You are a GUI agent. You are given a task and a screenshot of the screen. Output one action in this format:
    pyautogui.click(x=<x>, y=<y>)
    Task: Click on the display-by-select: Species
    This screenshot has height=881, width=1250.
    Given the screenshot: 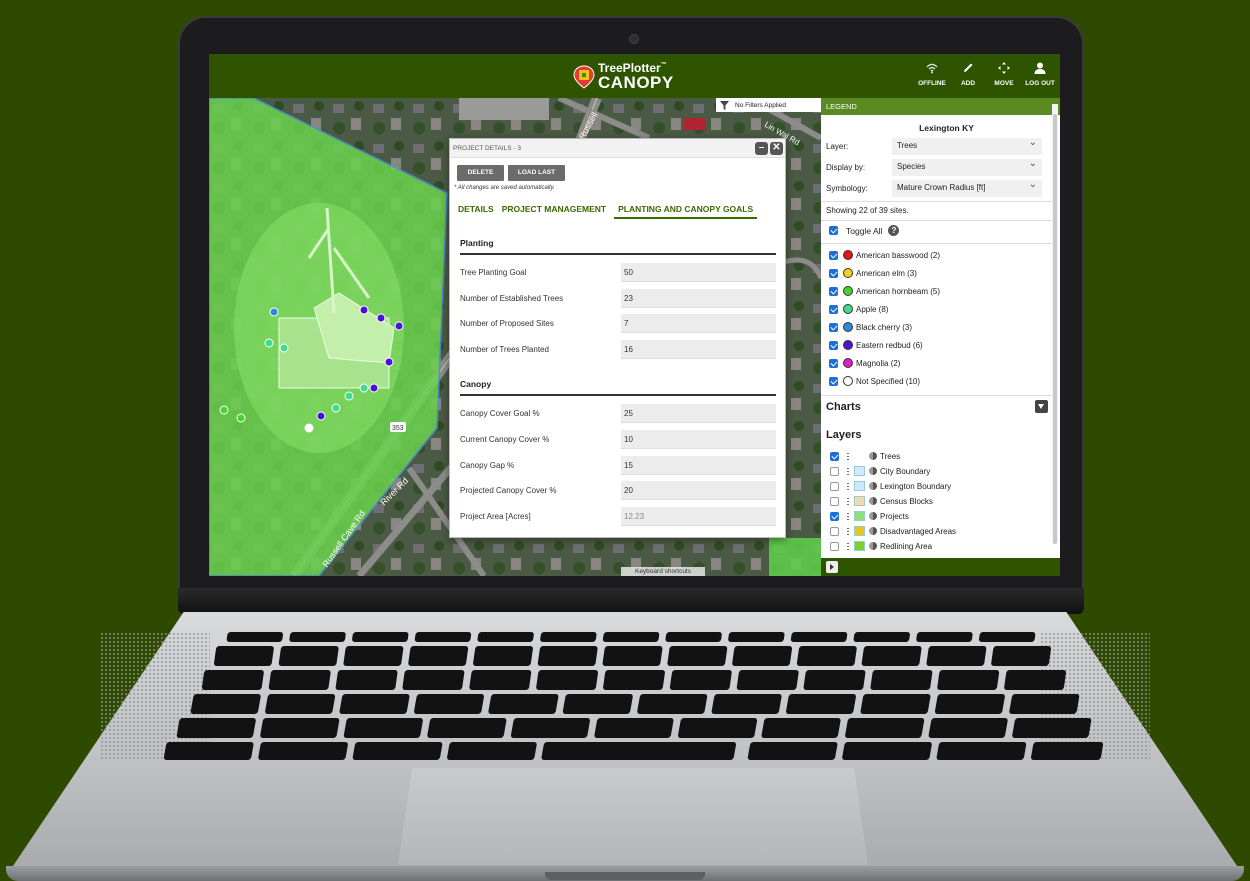 What is the action you would take?
    pyautogui.click(x=967, y=167)
    